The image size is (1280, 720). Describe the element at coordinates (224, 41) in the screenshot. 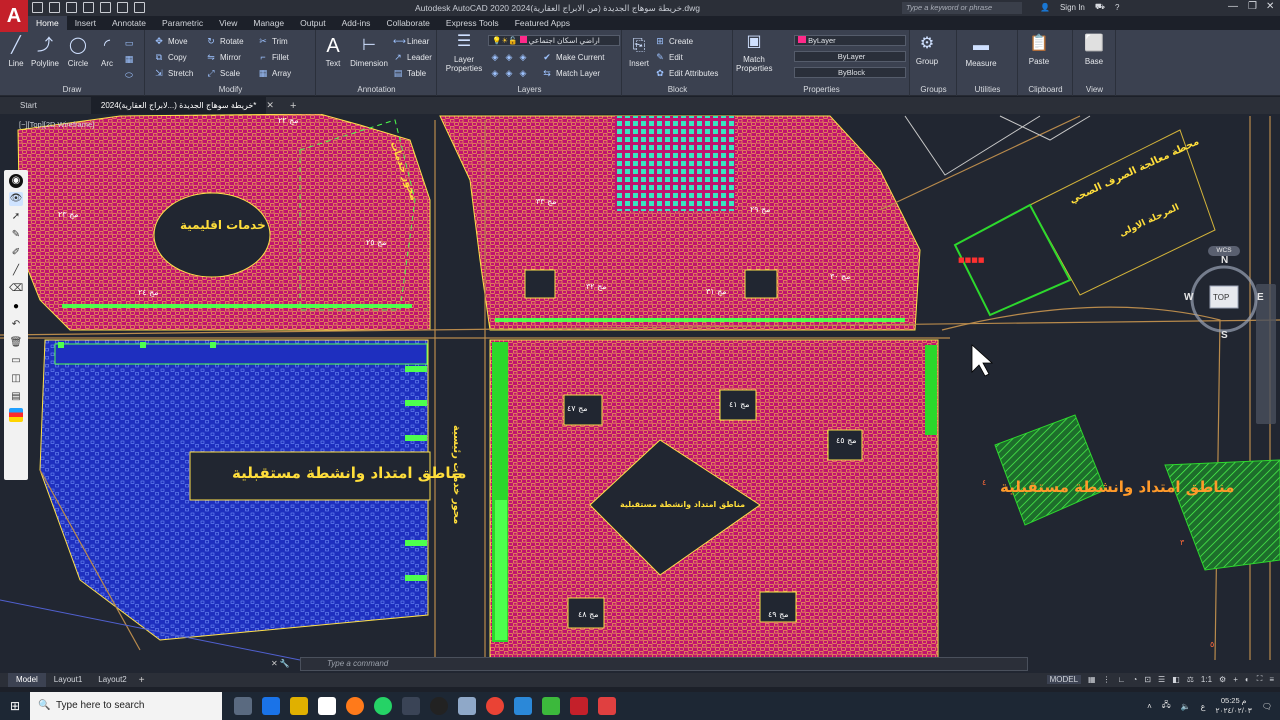

I see `rotate-tool: ↻ Rotate` at that location.